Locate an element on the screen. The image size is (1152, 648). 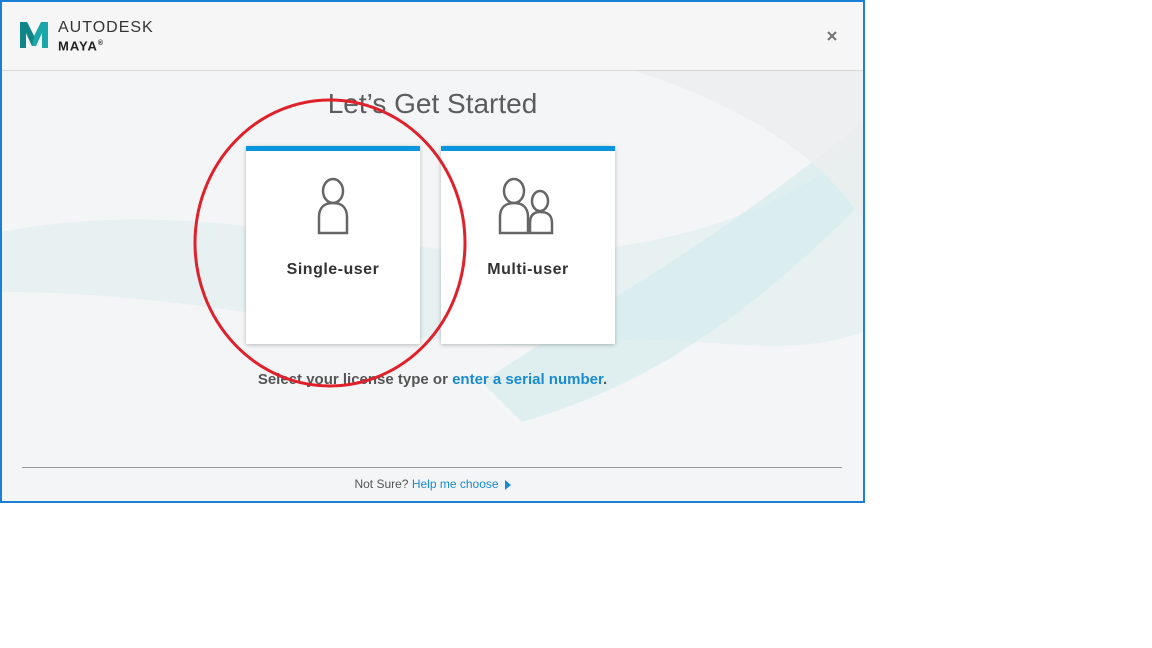
page-title: Let’s Get Started is located at coordinates (432, 103).